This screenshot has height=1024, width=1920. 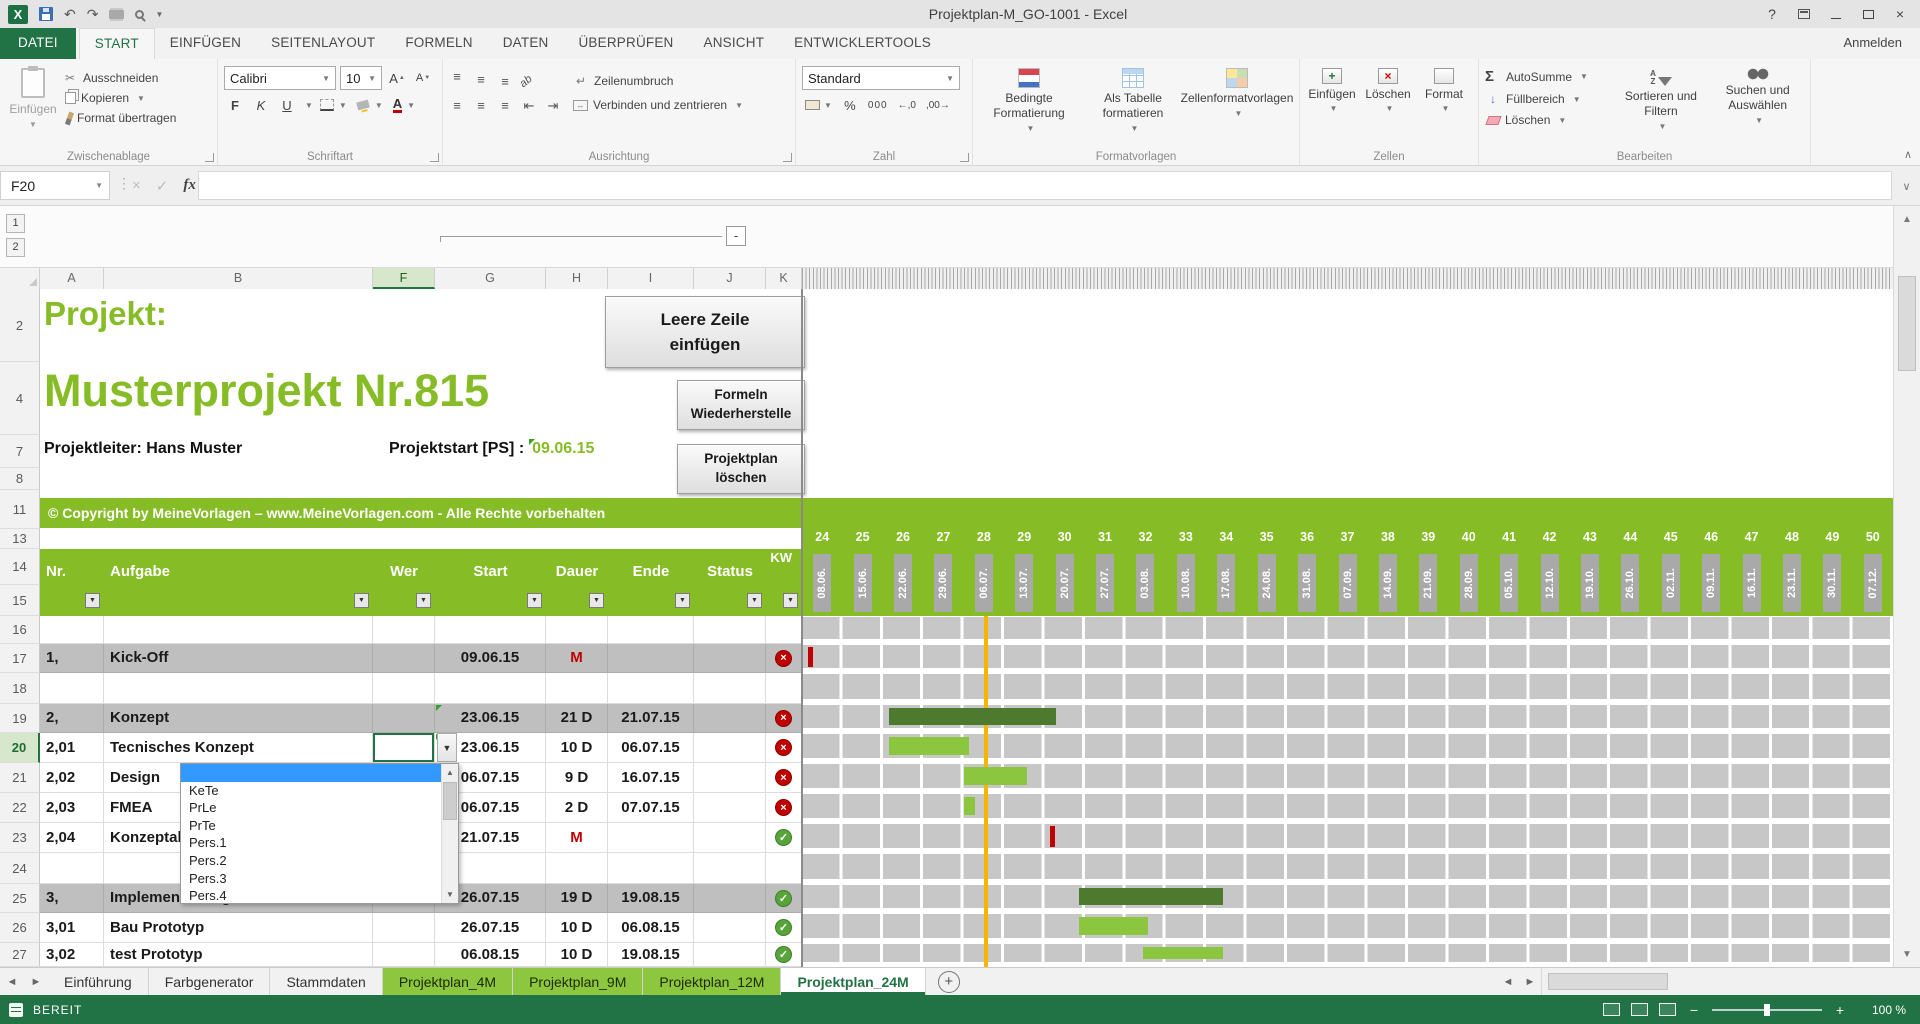 What do you see at coordinates (119, 98) in the screenshot?
I see `copy-button: Kopieren ▼` at bounding box center [119, 98].